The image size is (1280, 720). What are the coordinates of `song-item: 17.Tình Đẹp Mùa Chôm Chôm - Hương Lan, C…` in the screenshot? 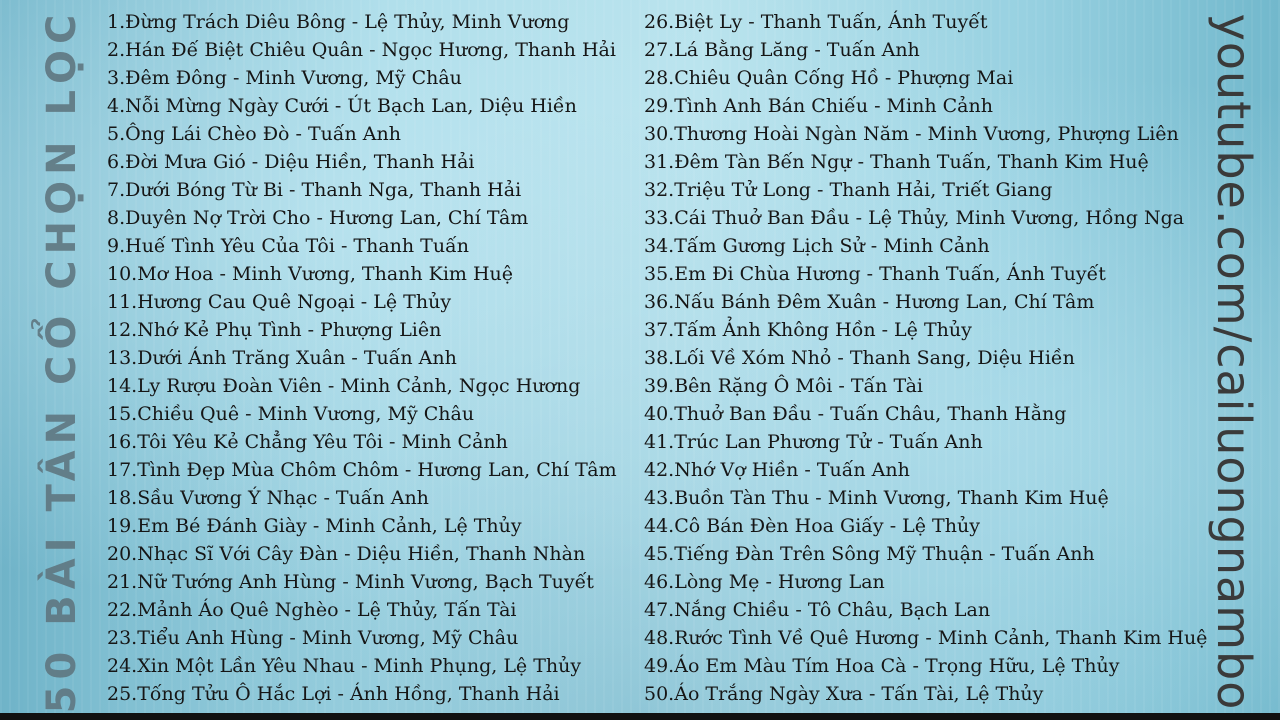 It's located at (362, 470).